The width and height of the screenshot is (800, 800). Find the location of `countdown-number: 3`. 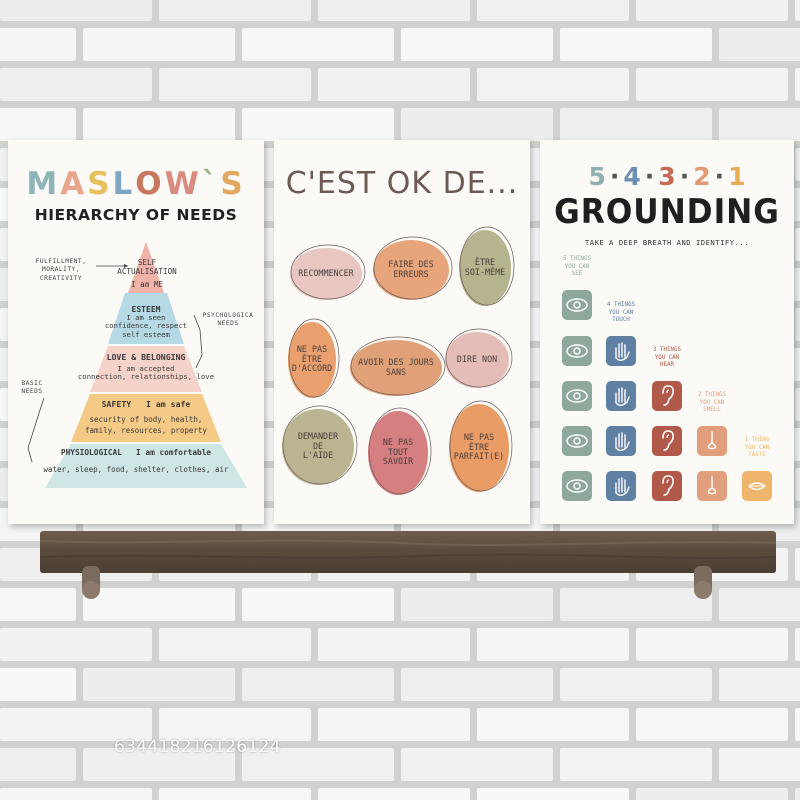

countdown-number: 3 is located at coordinates (667, 176).